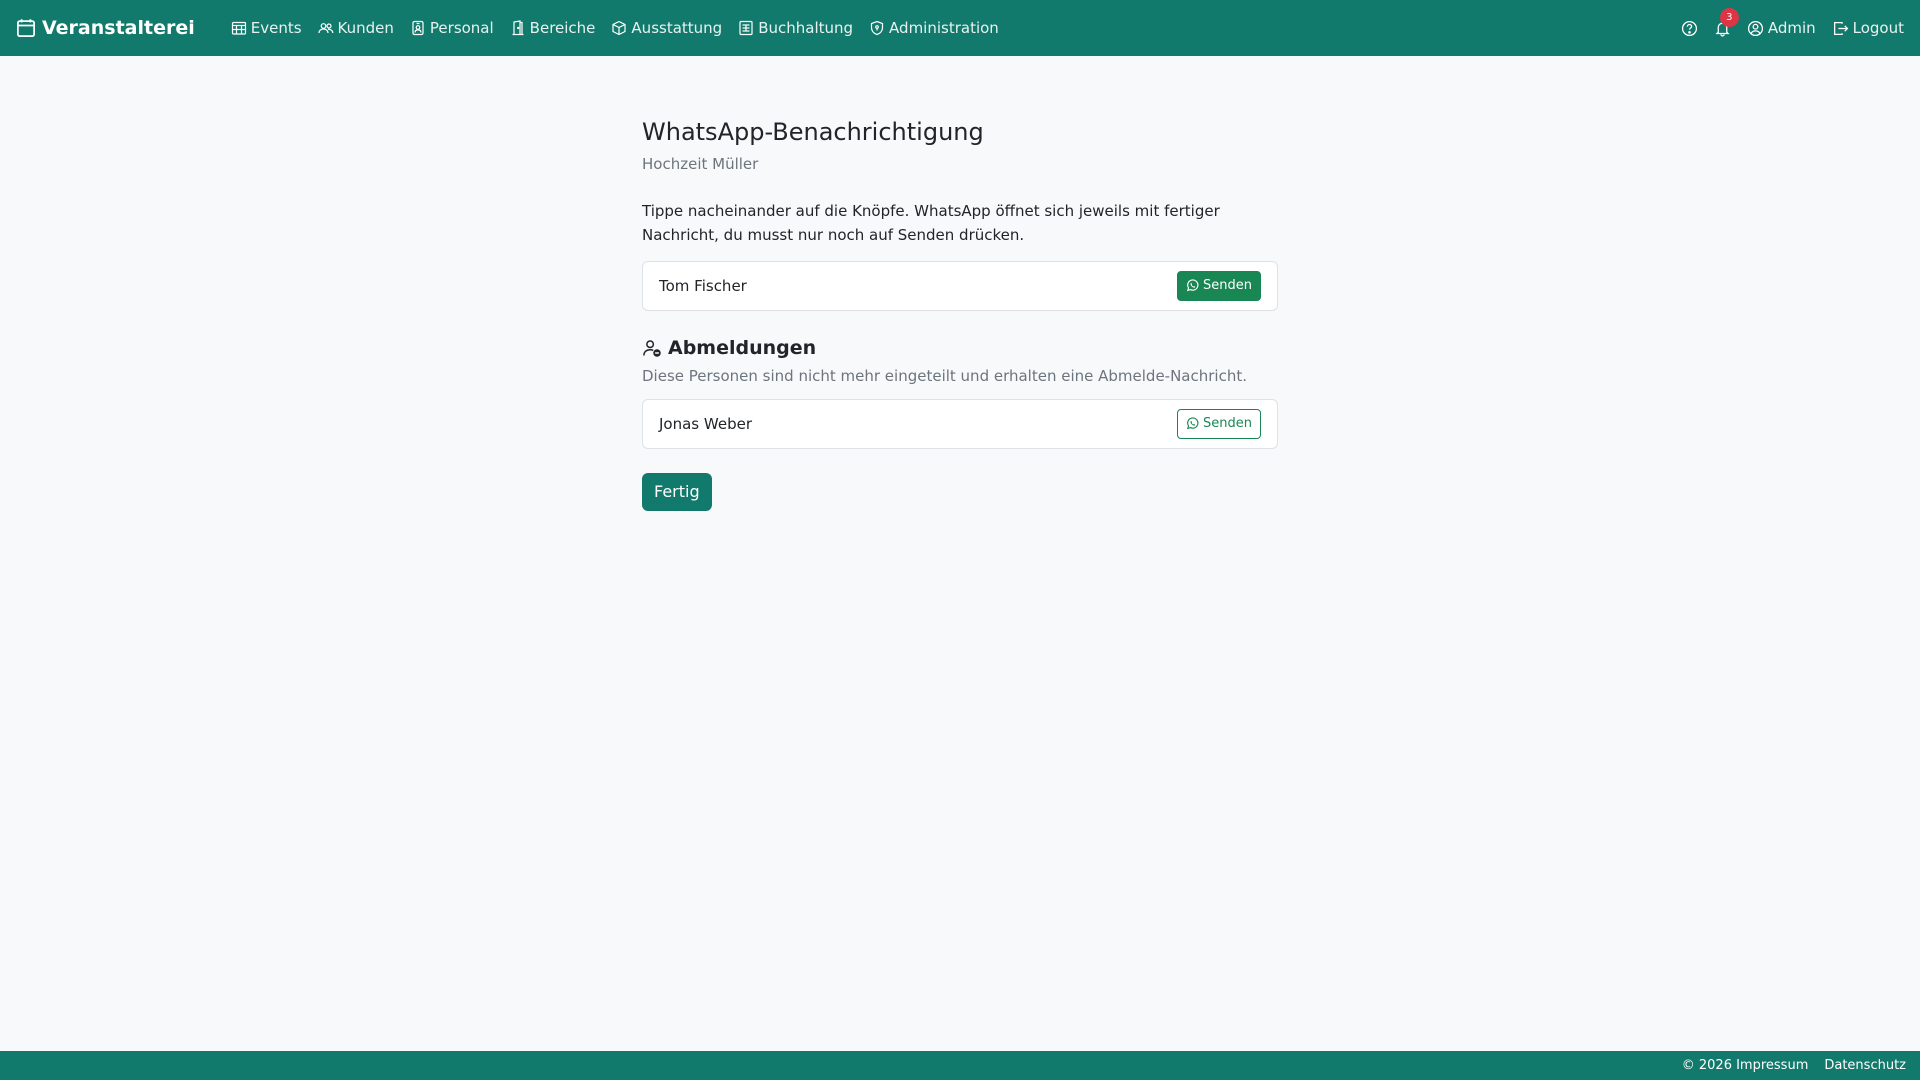 The width and height of the screenshot is (1920, 1080). What do you see at coordinates (1227, 286) in the screenshot?
I see `send-button-label: Senden` at bounding box center [1227, 286].